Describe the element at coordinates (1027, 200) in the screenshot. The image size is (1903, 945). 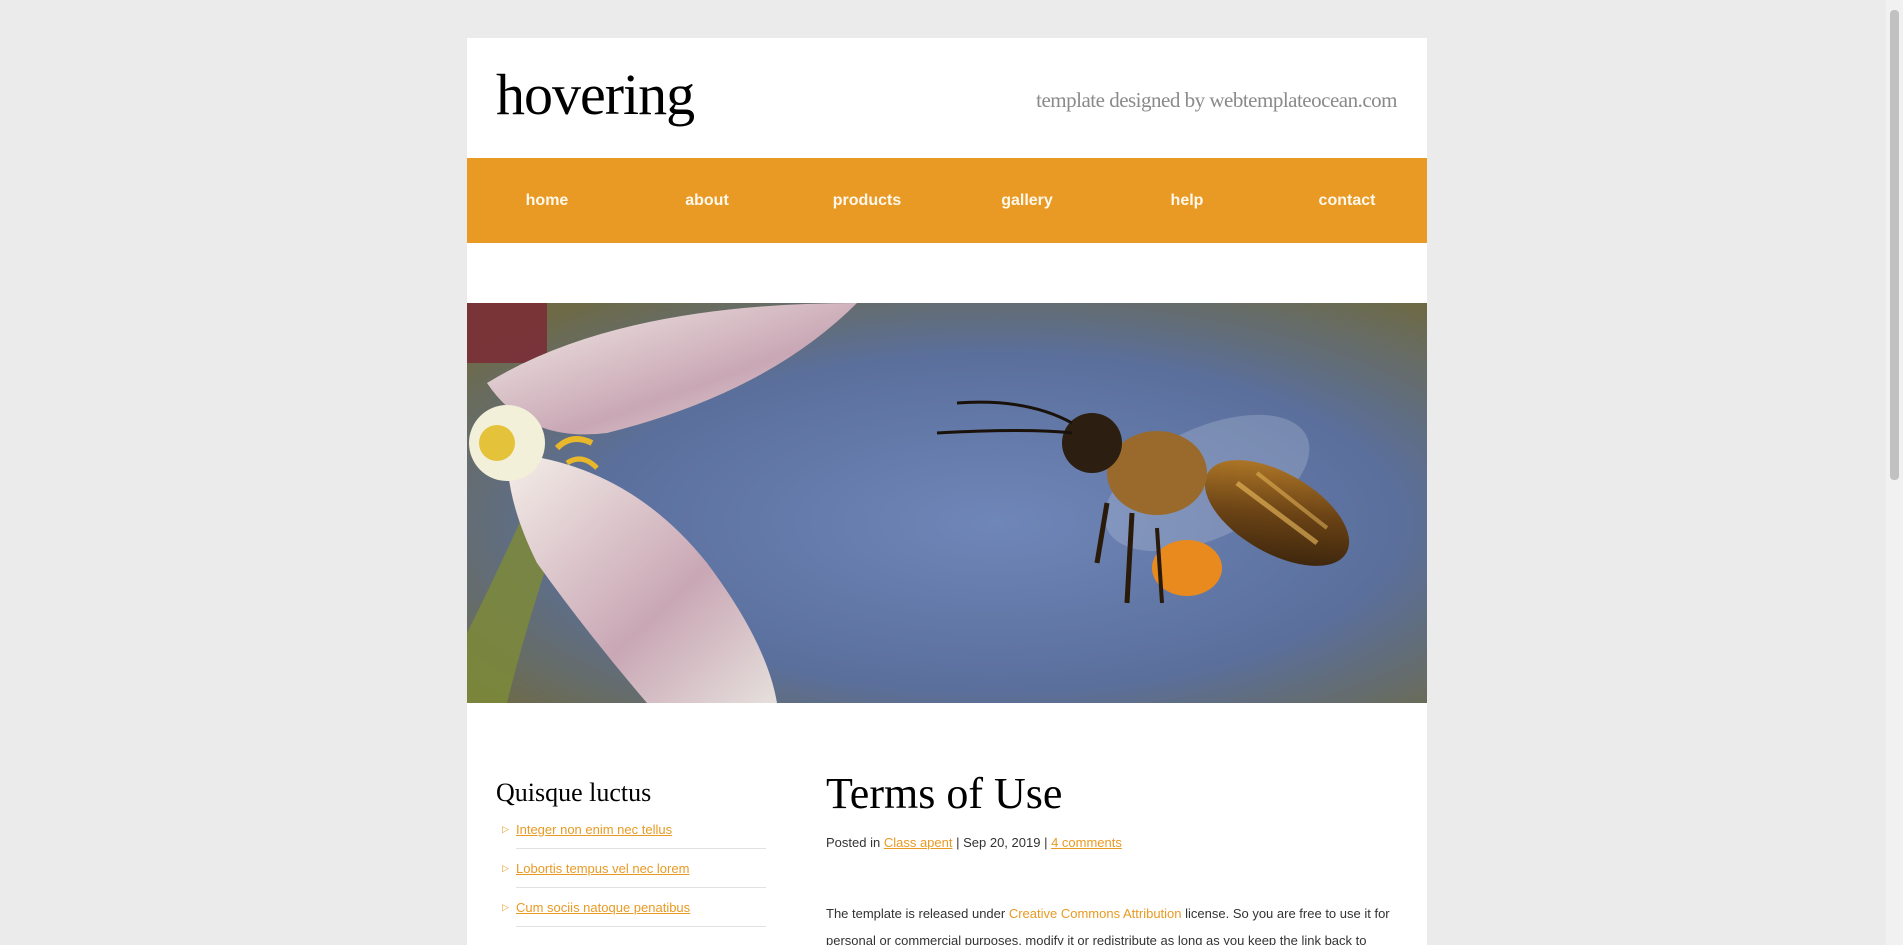
I see `nav-item-gallery: gallery` at that location.